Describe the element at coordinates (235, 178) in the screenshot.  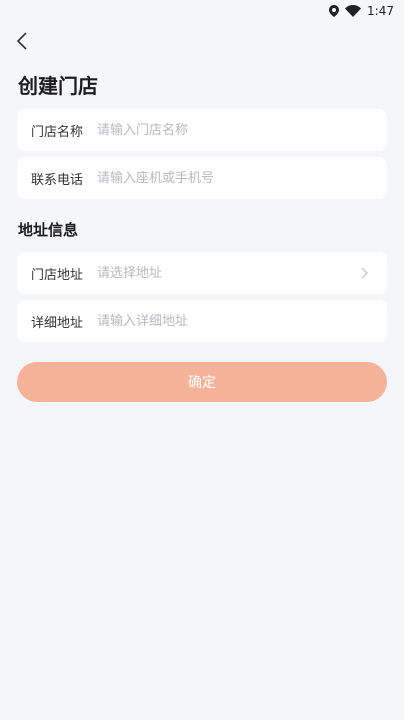
I see `phone-input` at that location.